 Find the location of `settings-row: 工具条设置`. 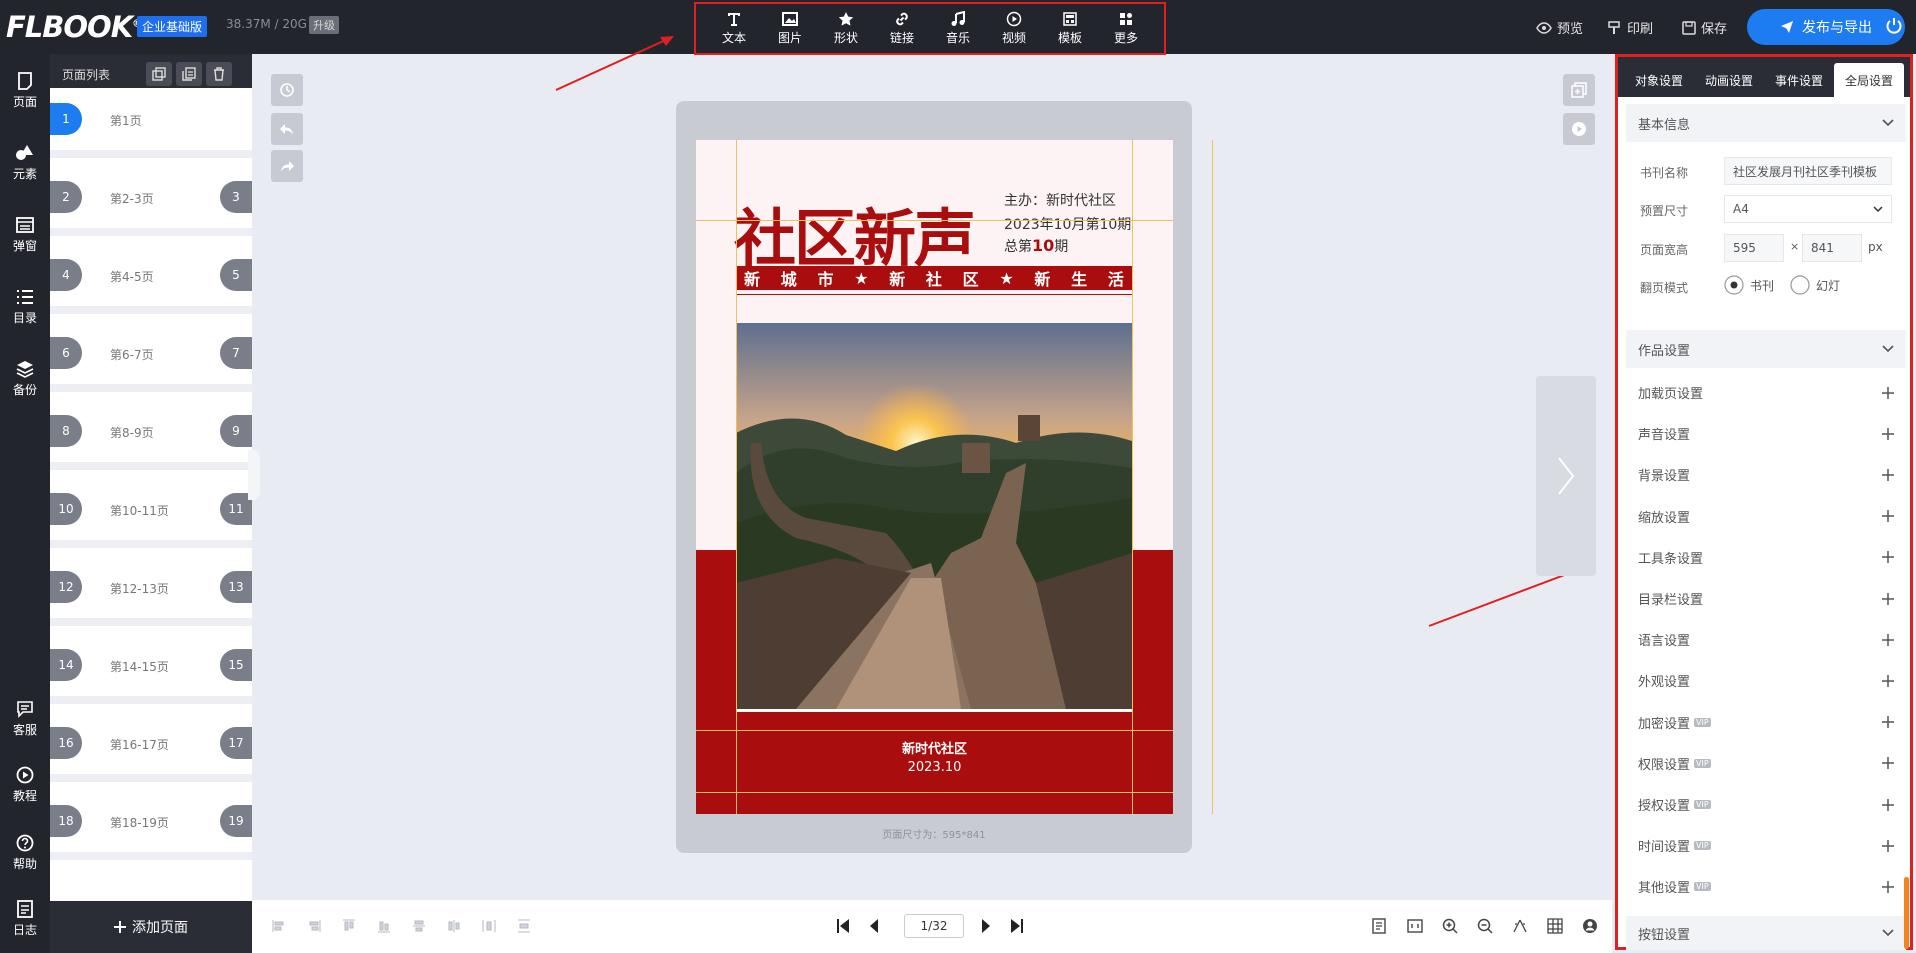

settings-row: 工具条设置 is located at coordinates (1766, 557).